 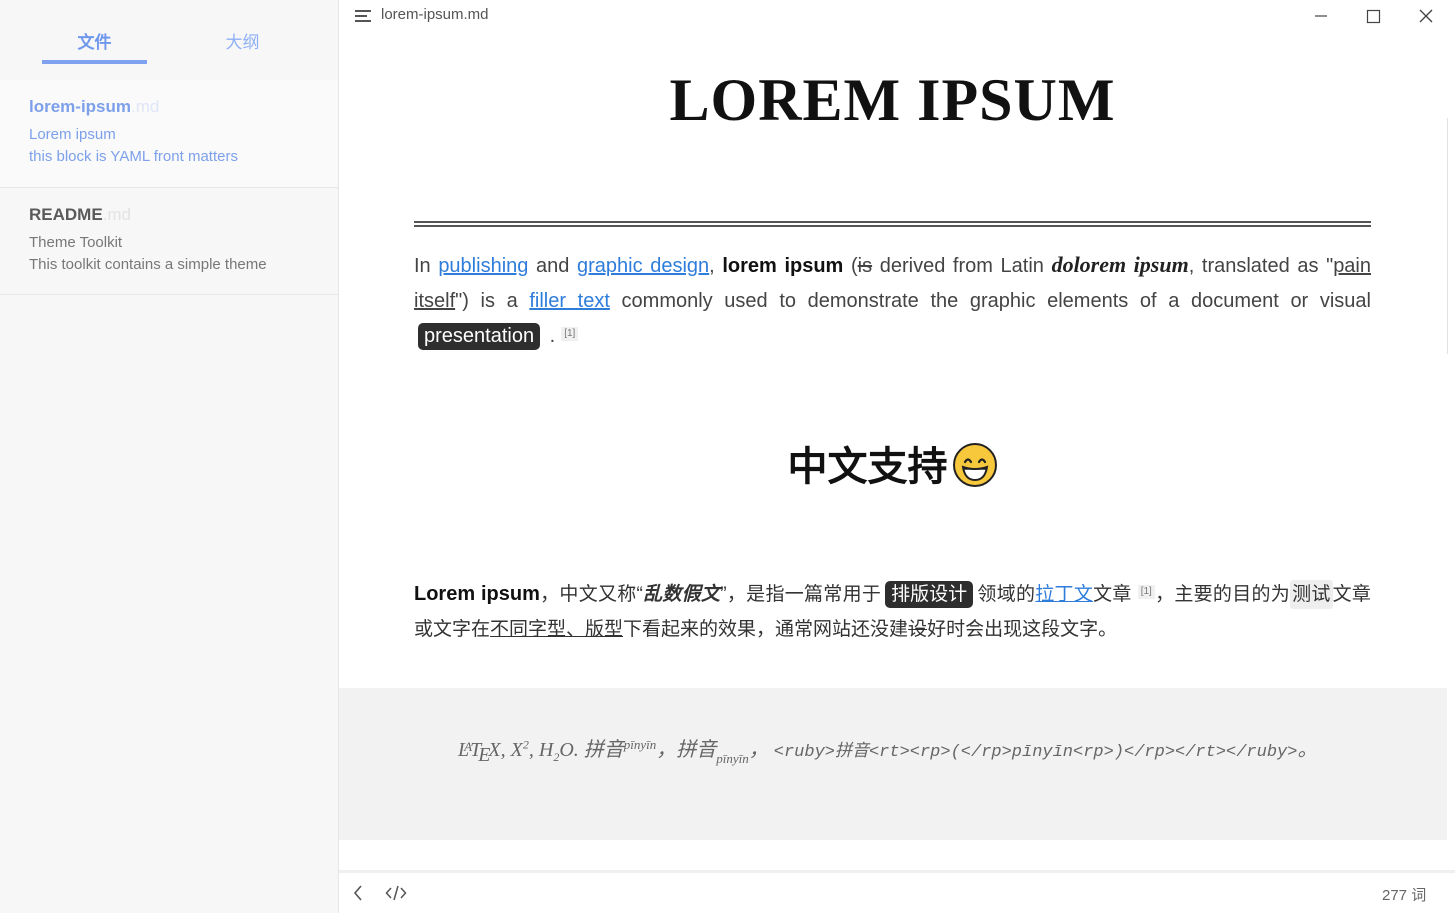 I want to click on word-count: 277 词, so click(x=1404, y=894).